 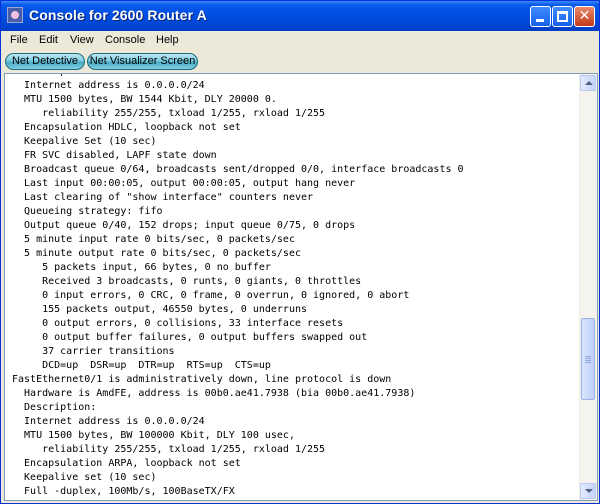 What do you see at coordinates (167, 40) in the screenshot?
I see `menu-help: Help` at bounding box center [167, 40].